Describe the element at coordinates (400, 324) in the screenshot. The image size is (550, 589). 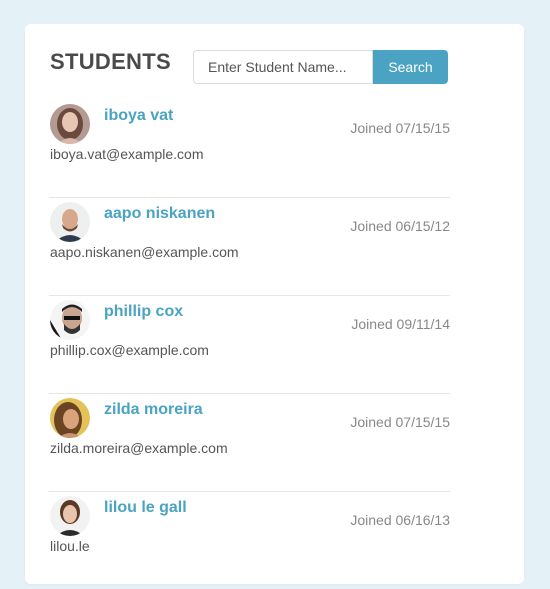
I see `joined-date: Joined 09/11/14` at that location.